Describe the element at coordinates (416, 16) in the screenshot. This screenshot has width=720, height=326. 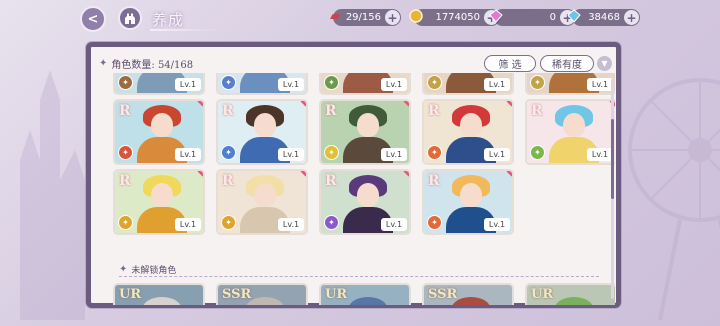
I see `coin-icon` at that location.